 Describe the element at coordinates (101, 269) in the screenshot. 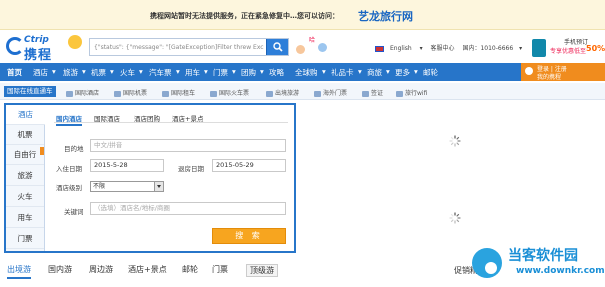

I see `tab-nearby-tour: 周边游` at that location.